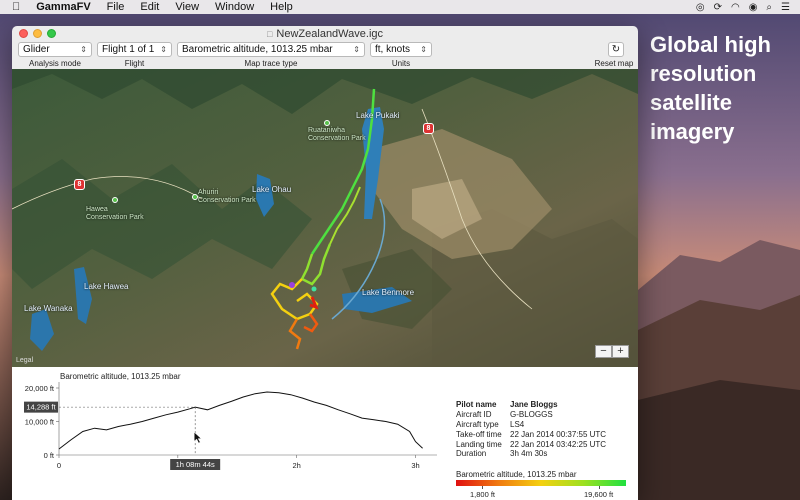 Image resolution: width=800 pixels, height=500 pixels. What do you see at coordinates (476, 404) in the screenshot?
I see `info-label: Pilot name` at bounding box center [476, 404].